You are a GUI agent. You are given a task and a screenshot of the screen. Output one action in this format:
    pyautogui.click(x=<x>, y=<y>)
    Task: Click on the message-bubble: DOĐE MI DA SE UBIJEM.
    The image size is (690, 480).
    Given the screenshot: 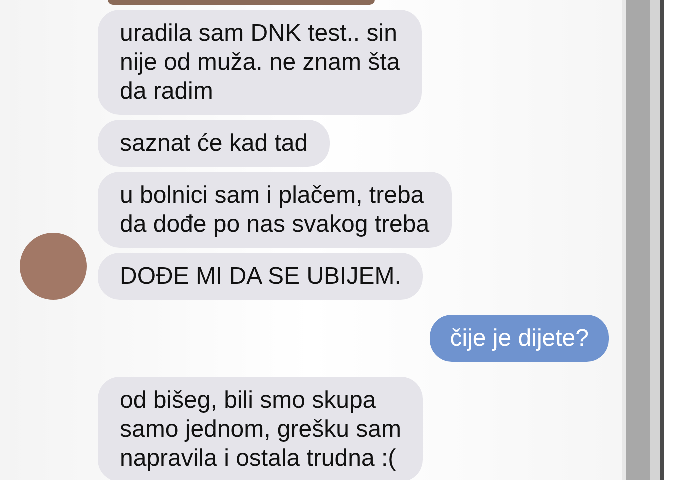 What is the action you would take?
    pyautogui.click(x=261, y=276)
    